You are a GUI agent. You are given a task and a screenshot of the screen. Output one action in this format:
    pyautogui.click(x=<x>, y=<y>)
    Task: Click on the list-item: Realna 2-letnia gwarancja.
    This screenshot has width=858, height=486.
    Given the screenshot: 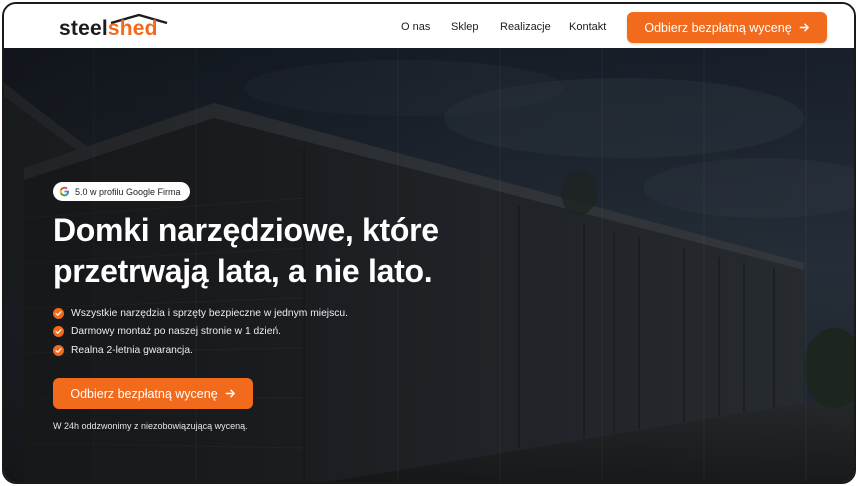 What is the action you would take?
    pyautogui.click(x=200, y=350)
    